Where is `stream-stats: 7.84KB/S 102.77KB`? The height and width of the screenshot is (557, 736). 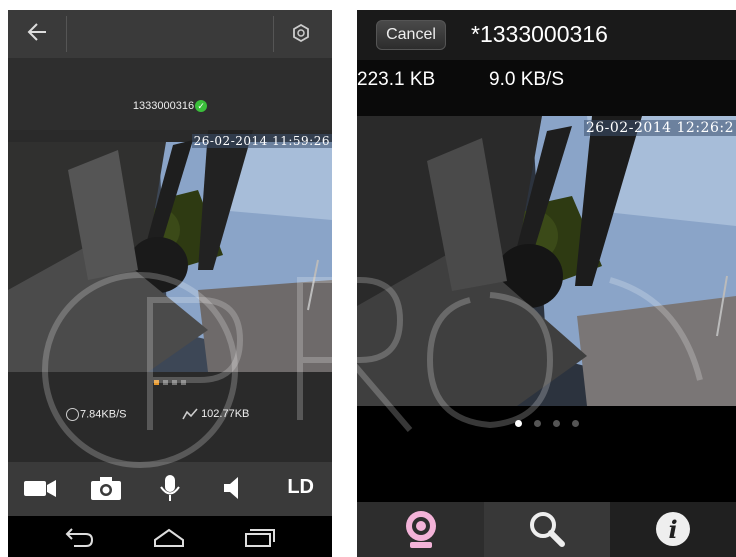 stream-stats: 7.84KB/S 102.77KB is located at coordinates (170, 418).